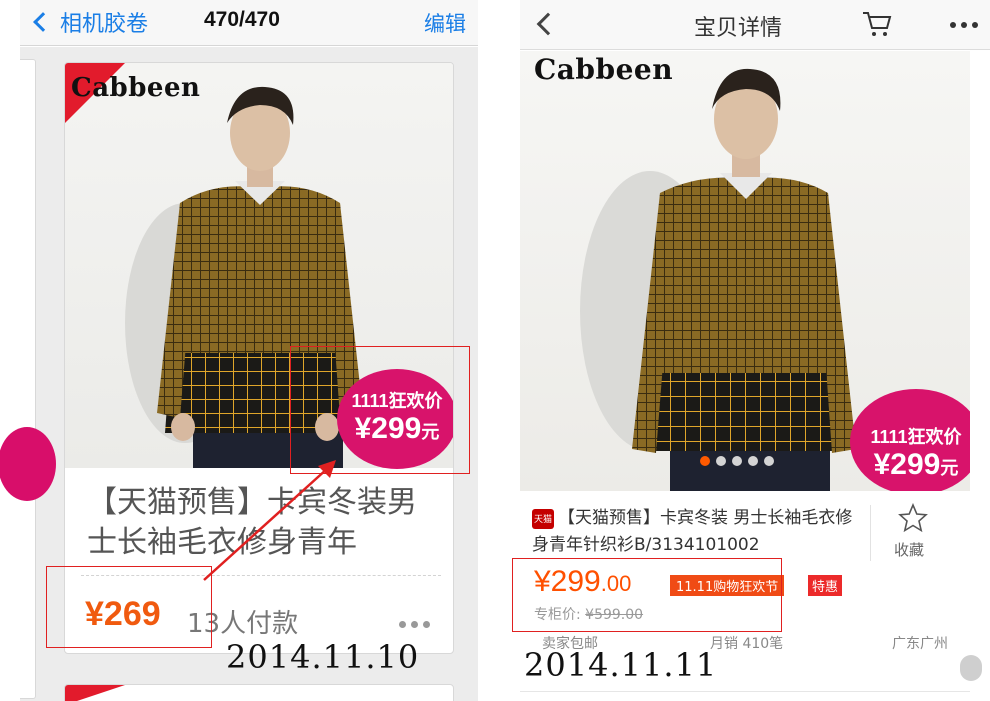 The width and height of the screenshot is (990, 701). I want to click on chevron-left-icon, so click(43, 22).